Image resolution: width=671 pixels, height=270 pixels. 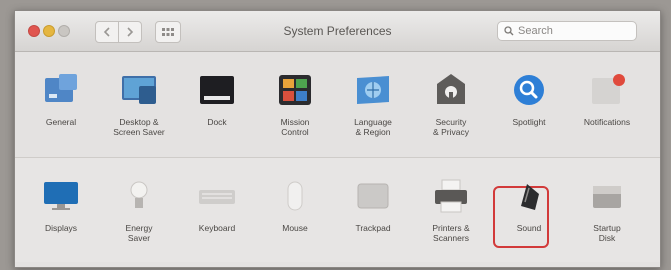 I want to click on pane-label: Keyboard, so click(x=217, y=228).